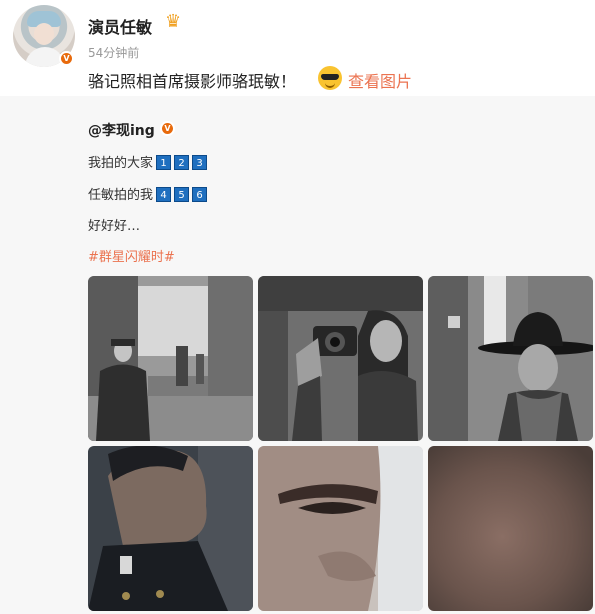 The image size is (595, 614). I want to click on sunglasses-emoji-icon, so click(330, 78).